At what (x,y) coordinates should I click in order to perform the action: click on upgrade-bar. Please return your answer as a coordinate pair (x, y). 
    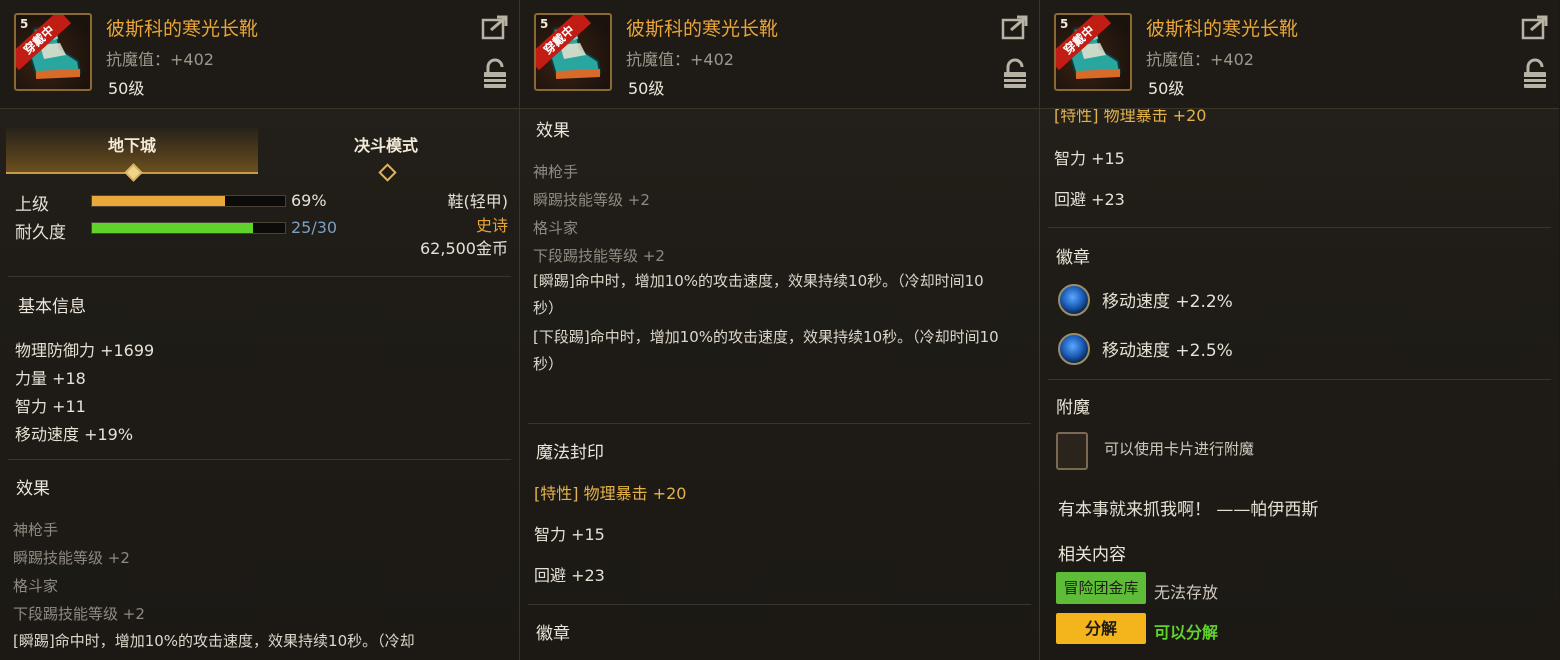
    Looking at the image, I should click on (188, 201).